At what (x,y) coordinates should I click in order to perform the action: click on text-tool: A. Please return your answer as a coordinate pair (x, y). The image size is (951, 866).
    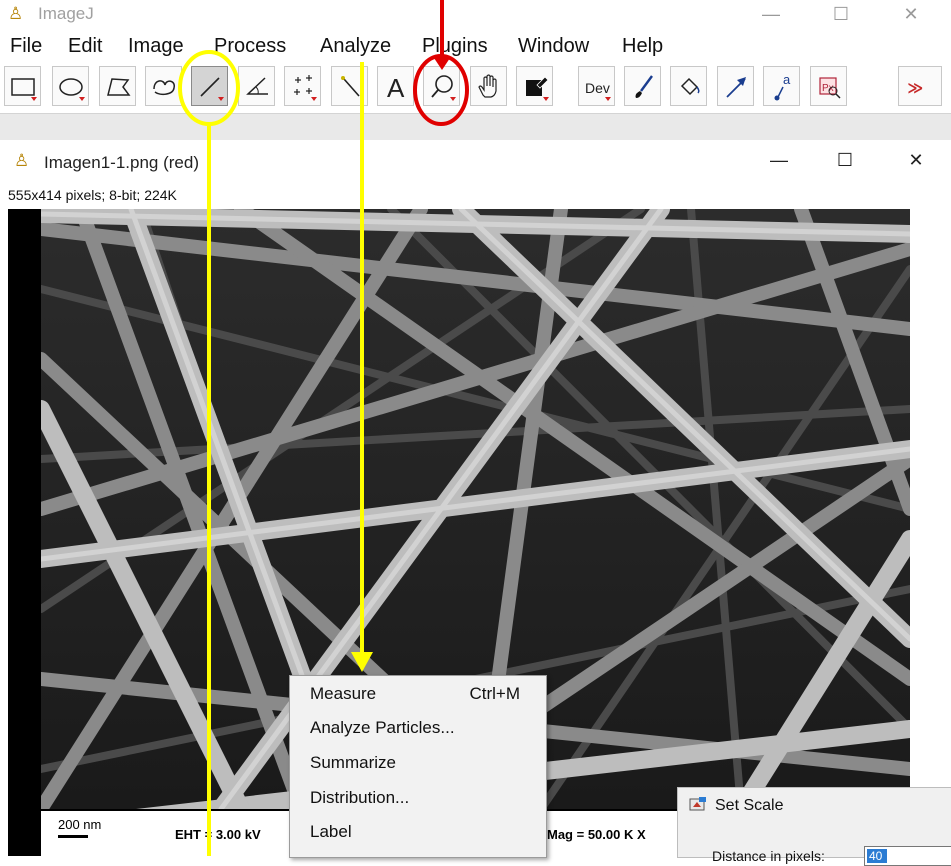
    Looking at the image, I should click on (395, 86).